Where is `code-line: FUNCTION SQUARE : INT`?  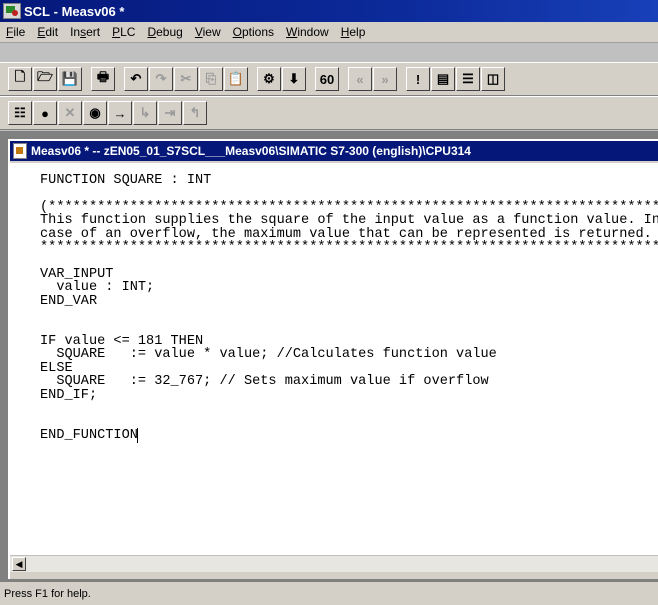
code-line: FUNCTION SQUARE : INT is located at coordinates (126, 180).